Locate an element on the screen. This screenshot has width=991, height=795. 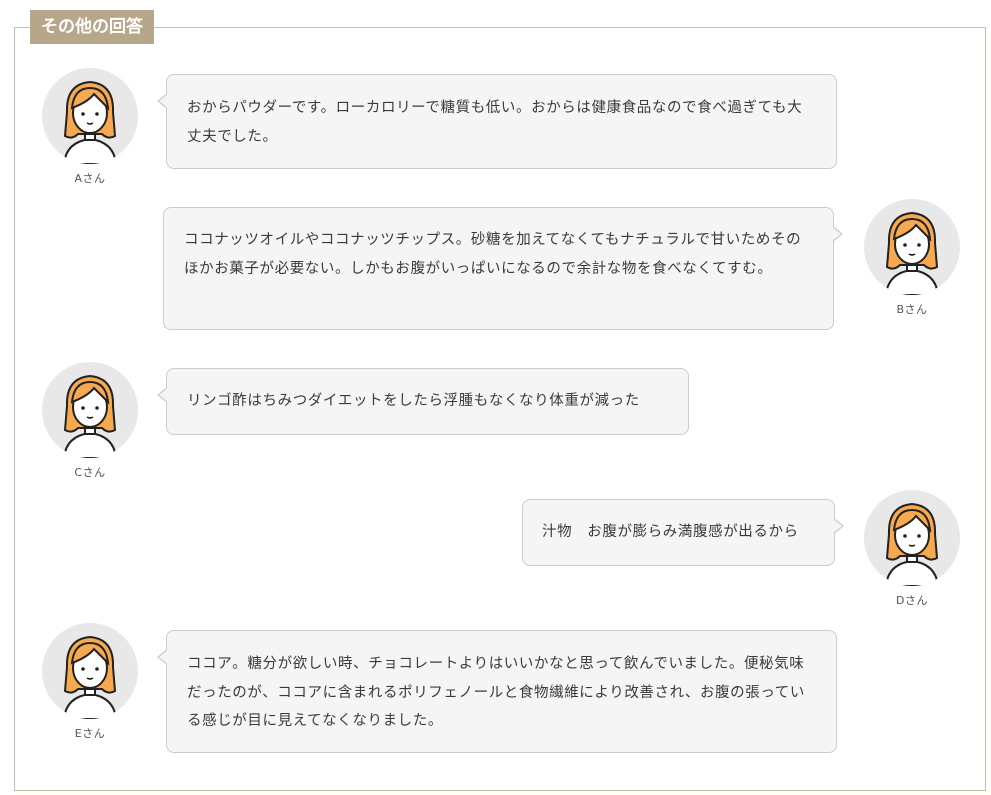
answer-e-avatar: Eさん is located at coordinates (90, 682).